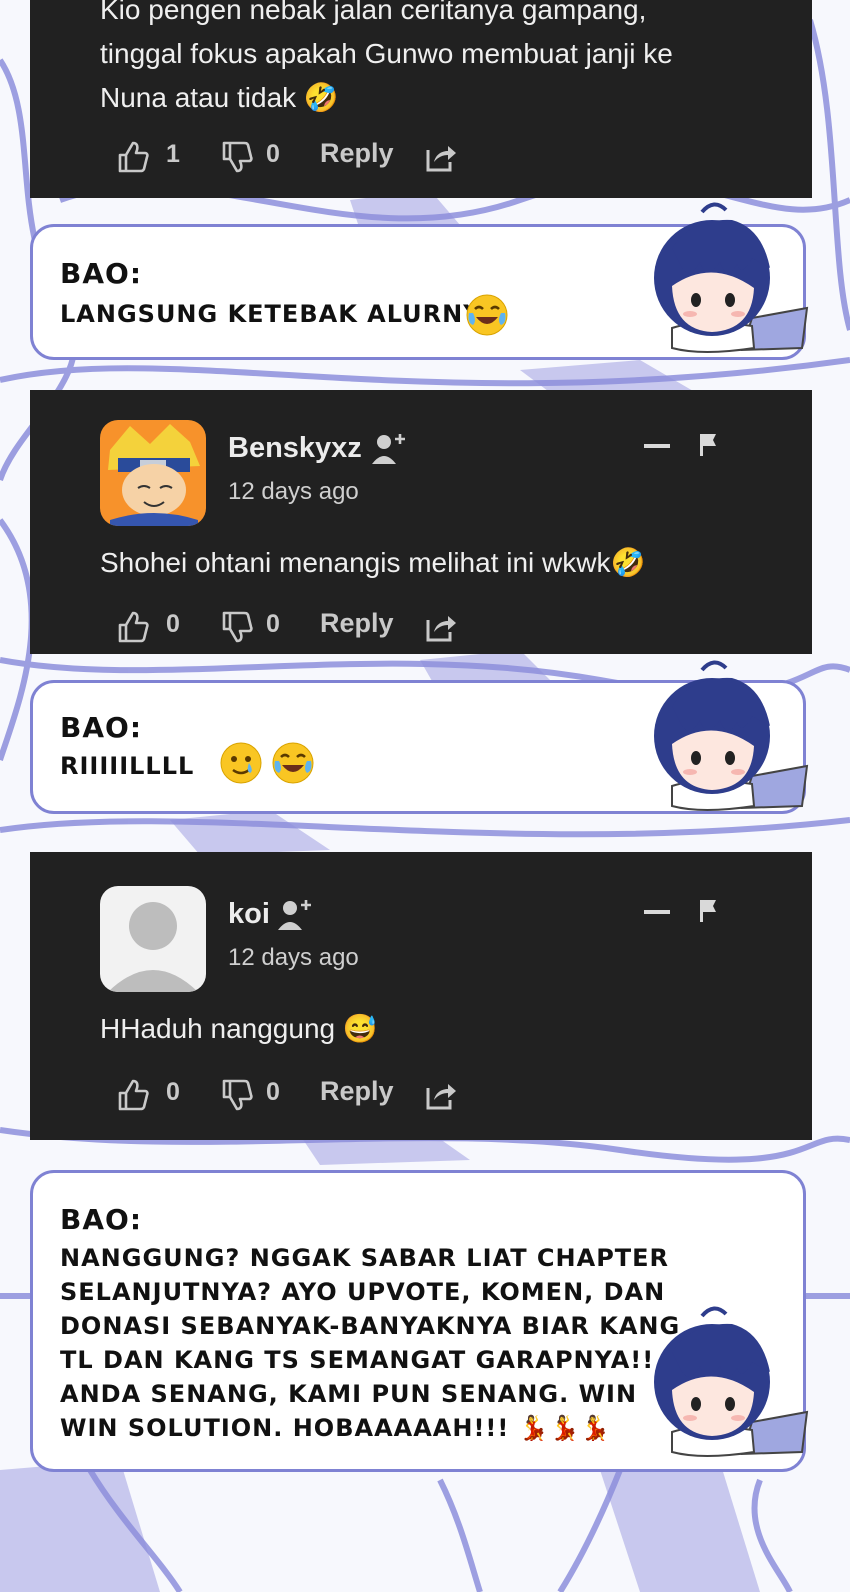 The width and height of the screenshot is (850, 1592). What do you see at coordinates (357, 1360) in the screenshot?
I see `note-line: TL DAN KANG TS SEMANGAT GARAPNYA!!` at bounding box center [357, 1360].